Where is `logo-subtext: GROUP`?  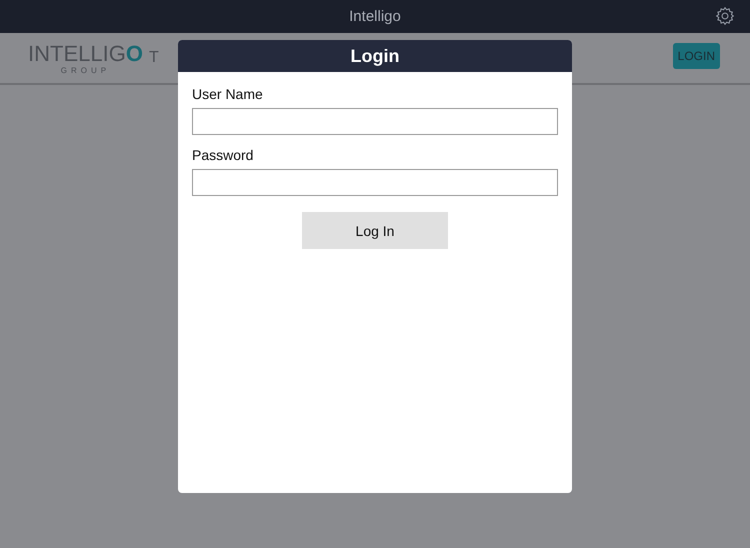
logo-subtext: GROUP is located at coordinates (85, 70).